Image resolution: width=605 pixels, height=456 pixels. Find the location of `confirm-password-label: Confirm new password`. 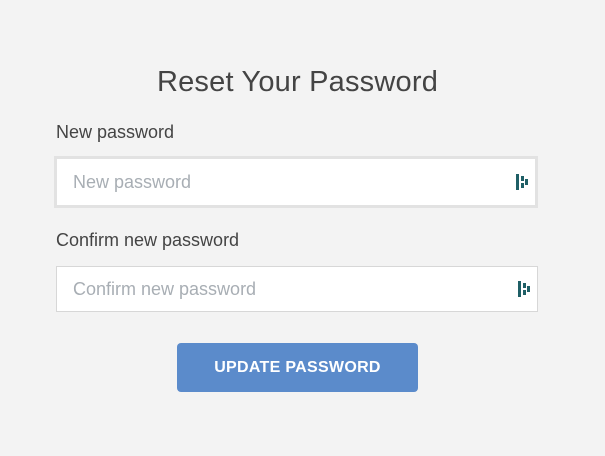

confirm-password-label: Confirm new password is located at coordinates (148, 240).